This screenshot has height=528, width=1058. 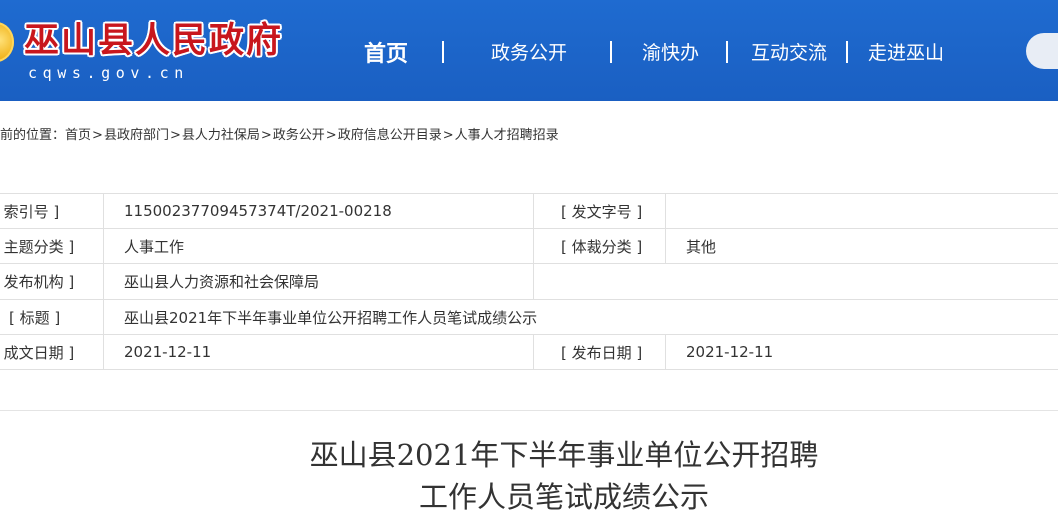 What do you see at coordinates (580, 317) in the screenshot?
I see `title-value: 巫山县2021年下半年事业单位公开招聘工作人员笔试成绩公示` at bounding box center [580, 317].